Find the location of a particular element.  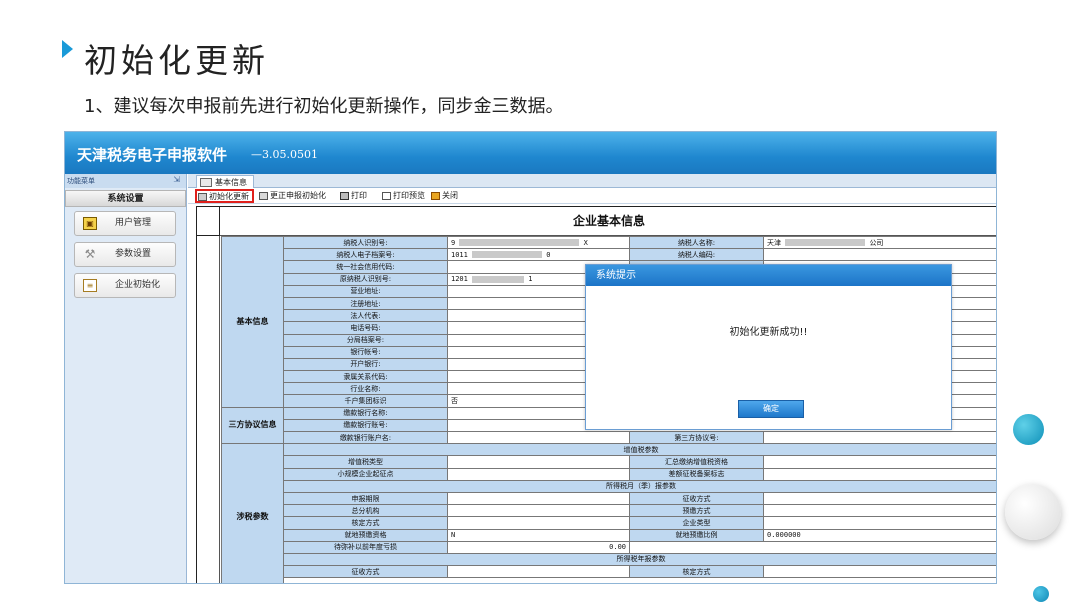

field-label: 预缴方式 is located at coordinates (696, 511).